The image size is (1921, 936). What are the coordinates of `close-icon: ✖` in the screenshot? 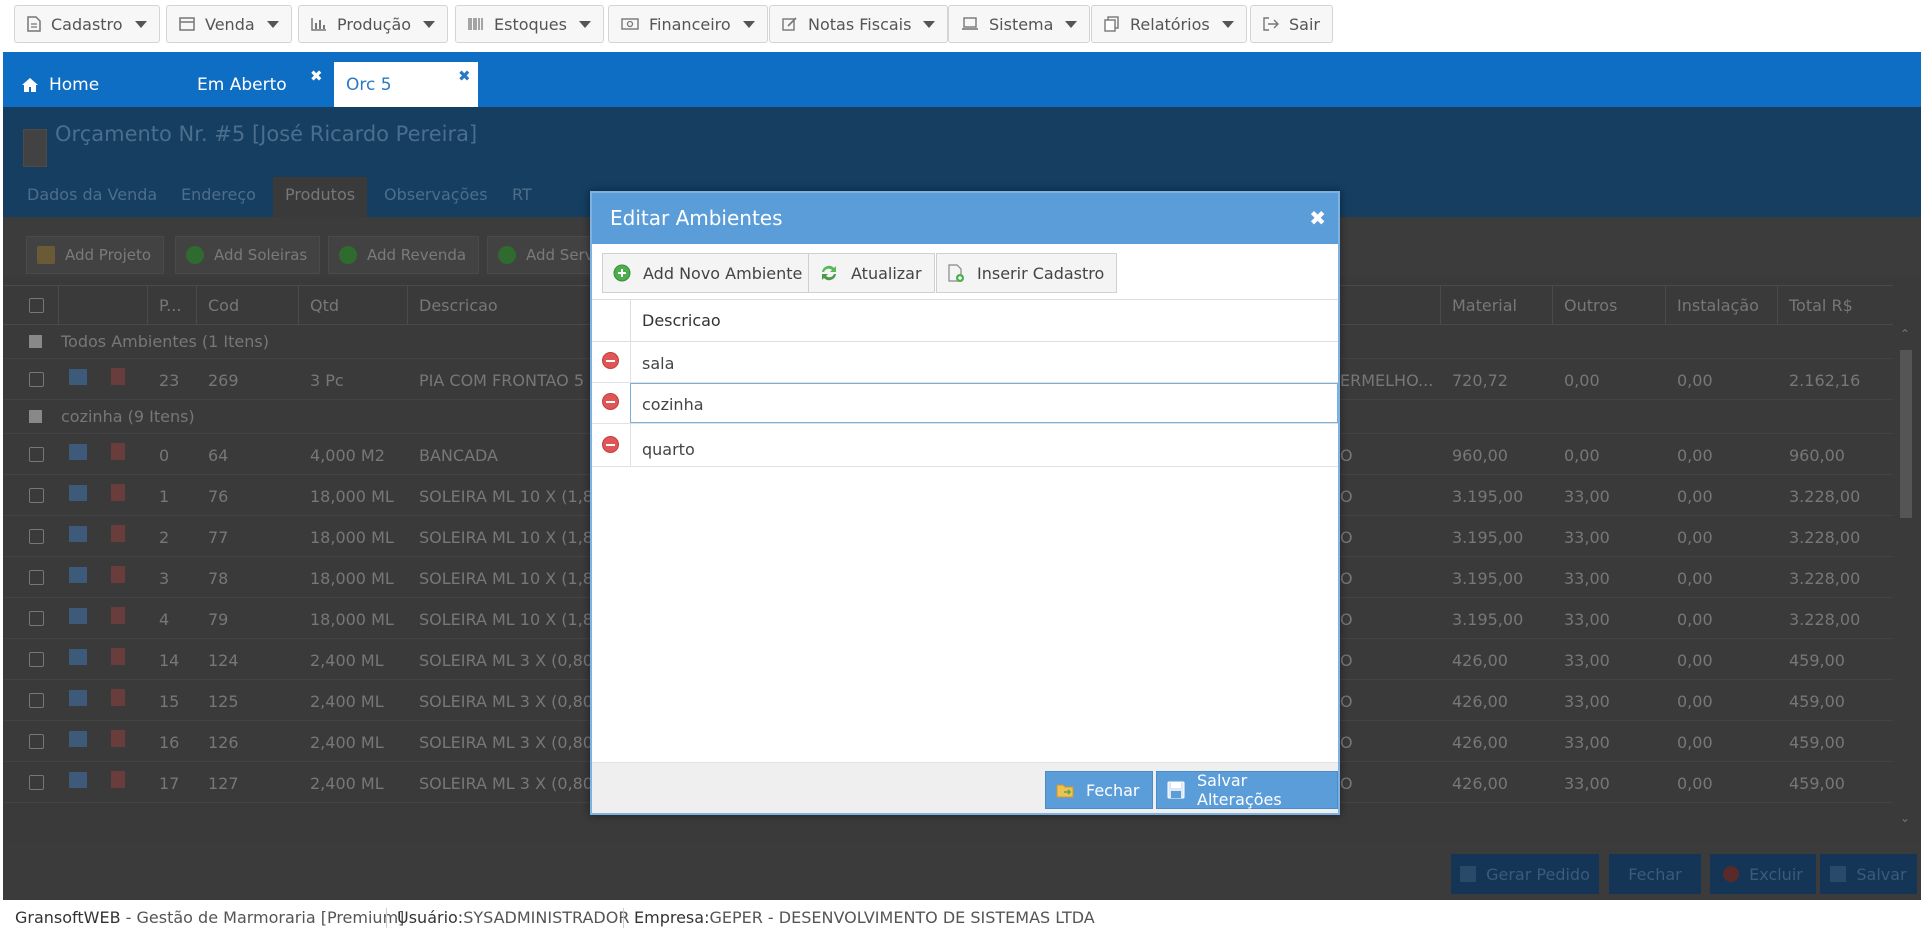 It's located at (1317, 218).